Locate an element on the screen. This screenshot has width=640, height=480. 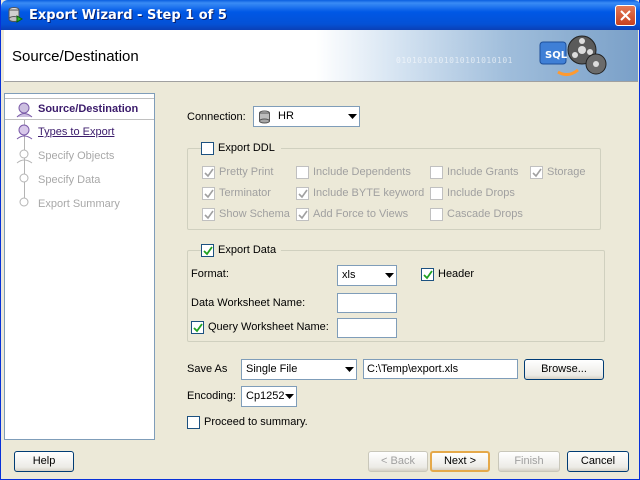
include-dependents-label: Include Dependents is located at coordinates (362, 172).